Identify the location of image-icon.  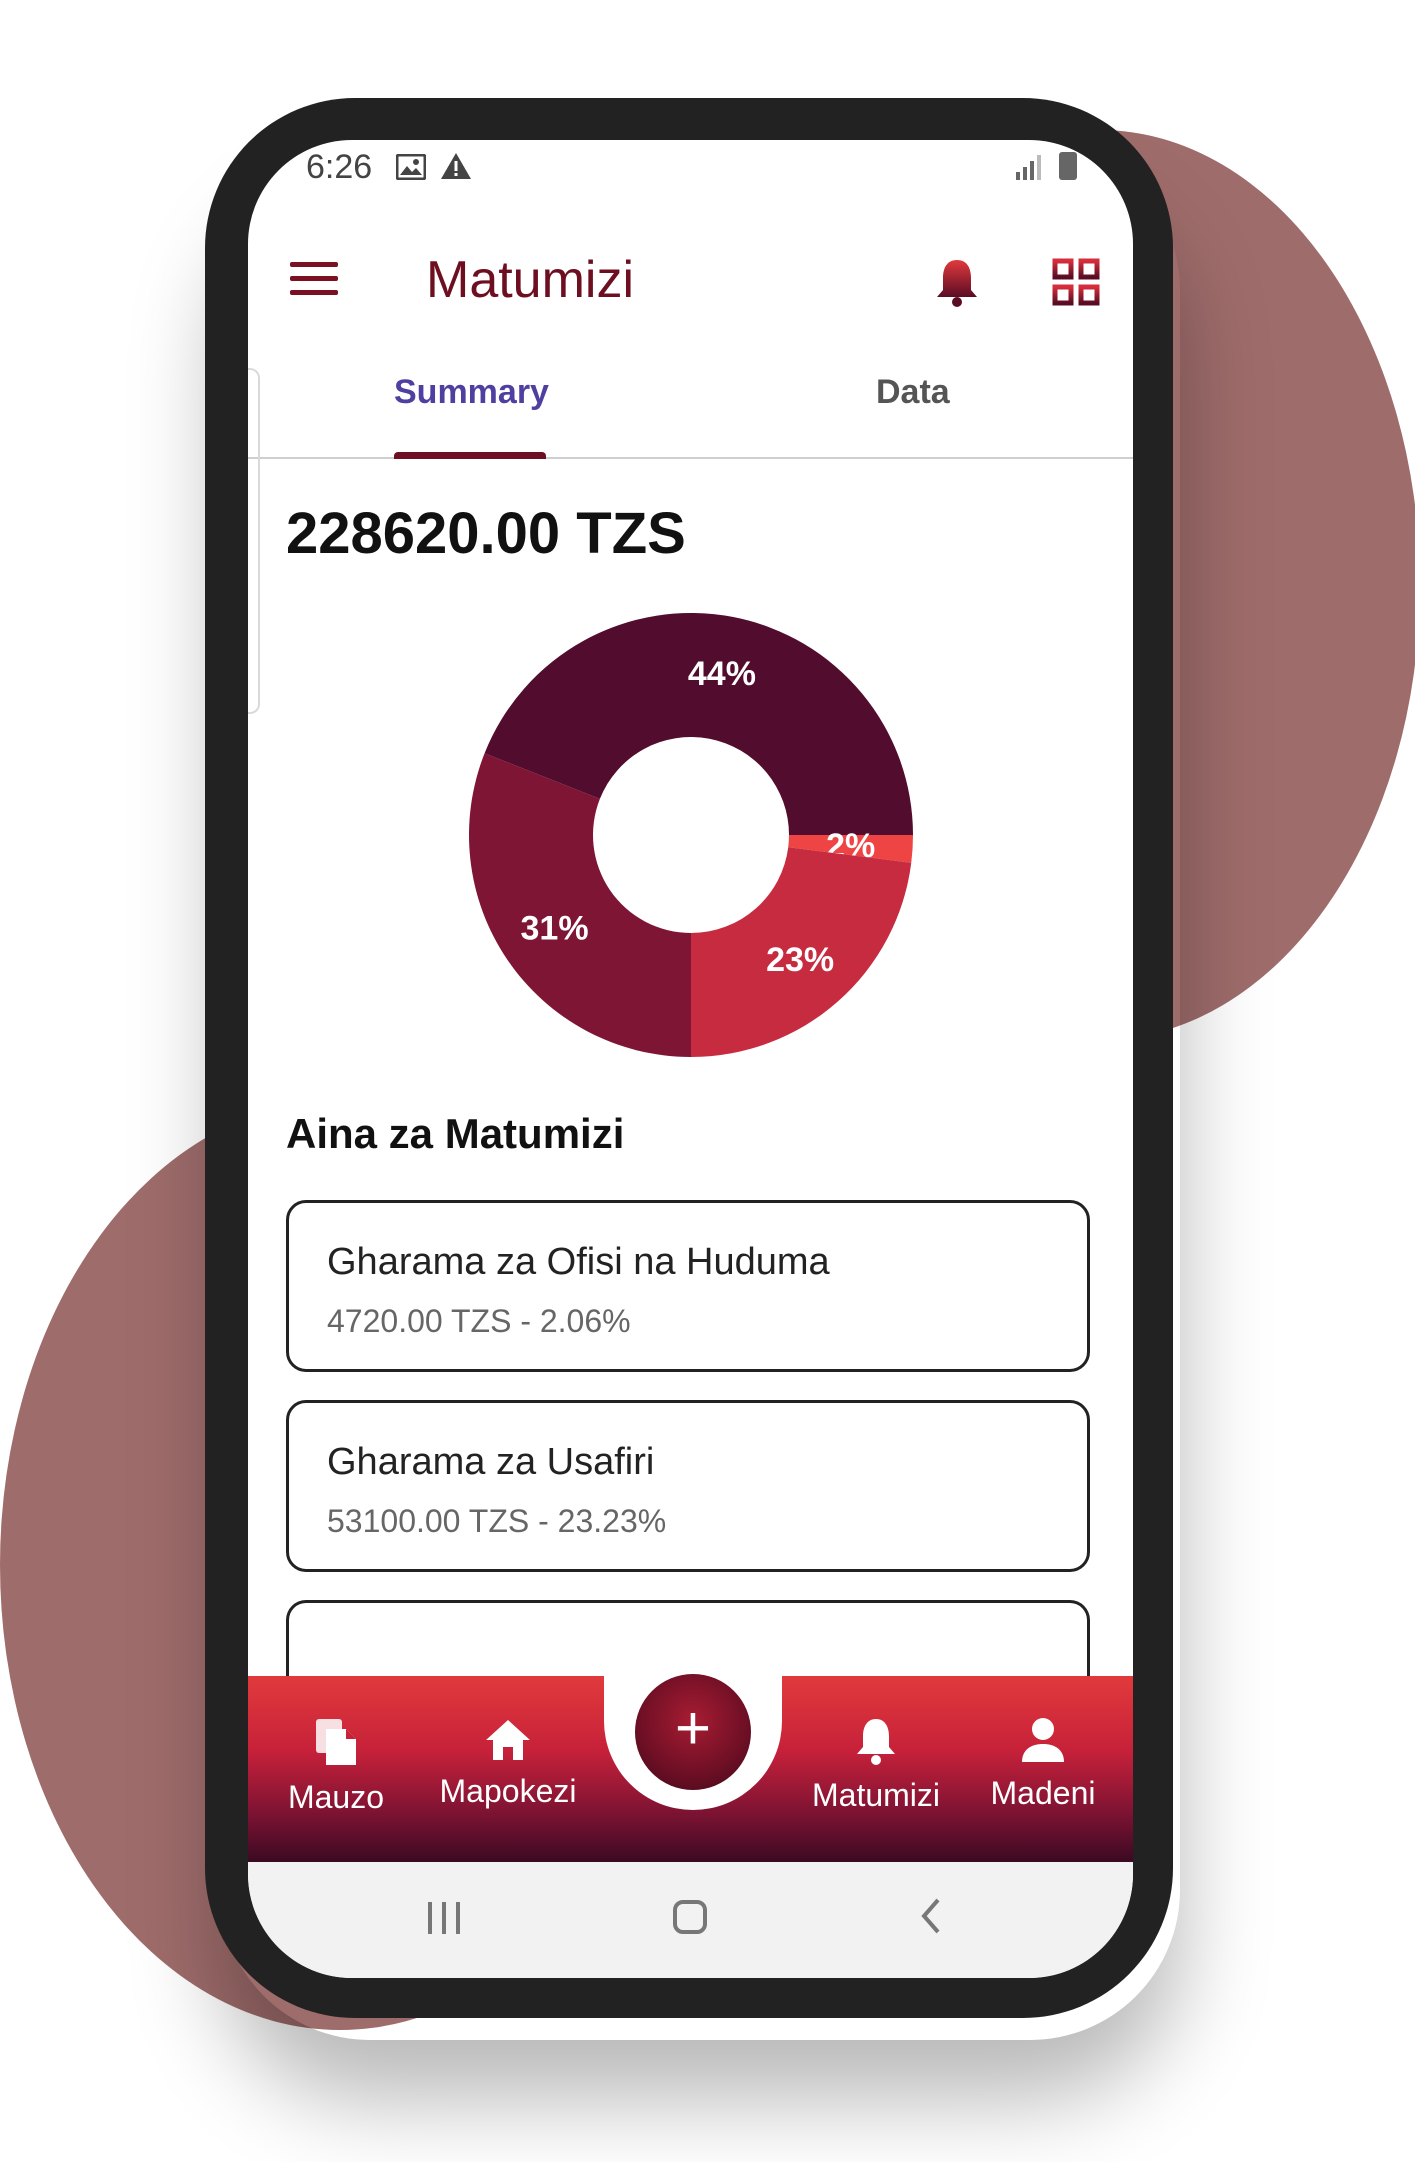
(411, 169).